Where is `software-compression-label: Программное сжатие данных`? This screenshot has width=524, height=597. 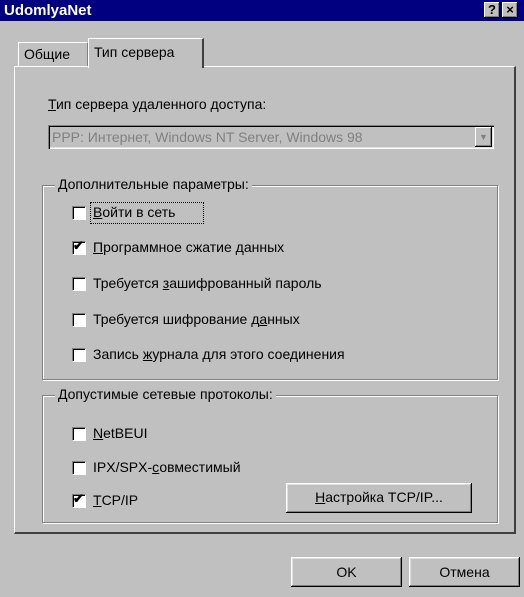
software-compression-label: Программное сжатие данных is located at coordinates (188, 247).